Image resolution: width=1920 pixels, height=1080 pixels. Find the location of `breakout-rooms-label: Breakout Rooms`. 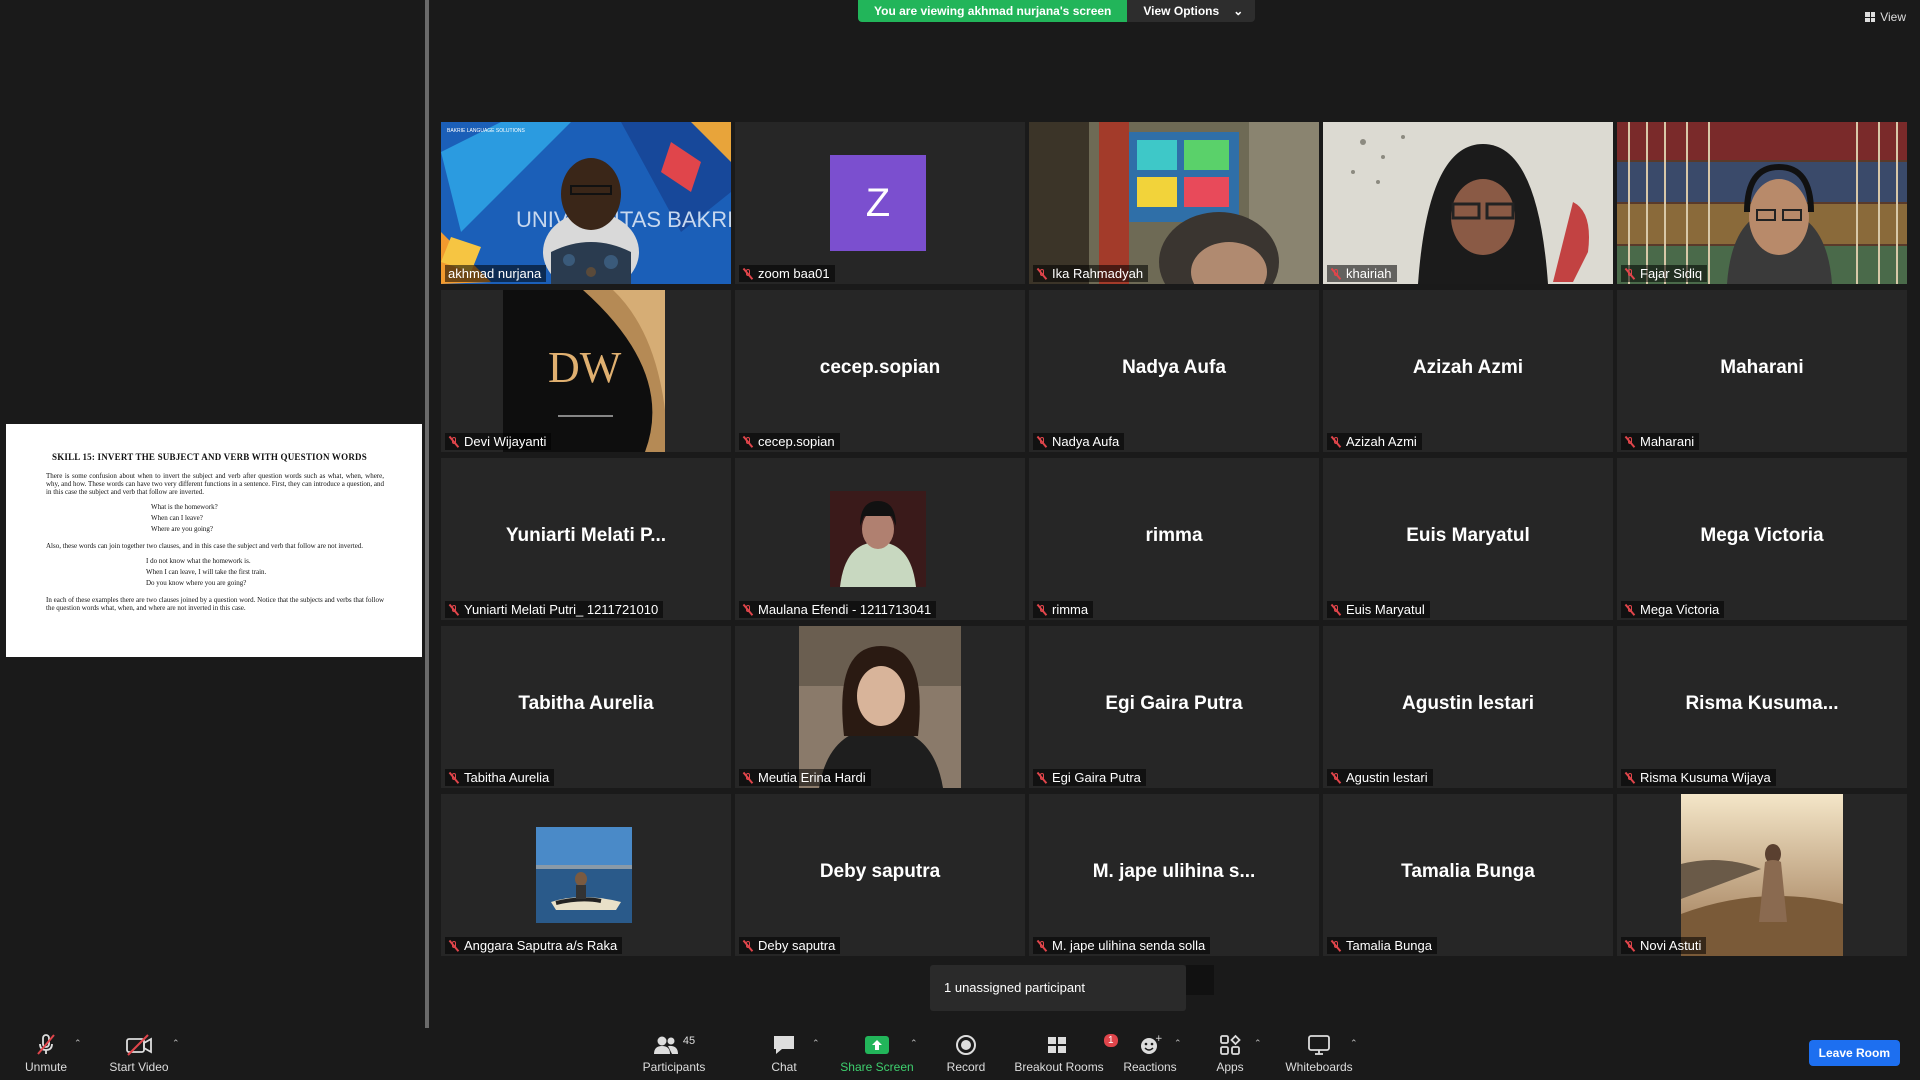

breakout-rooms-label: Breakout Rooms is located at coordinates (1059, 1067).